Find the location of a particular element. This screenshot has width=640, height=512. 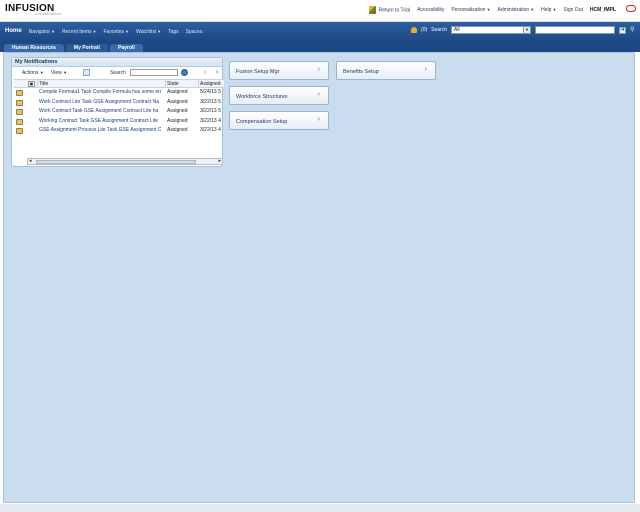

column-title: Title is located at coordinates (43, 84).